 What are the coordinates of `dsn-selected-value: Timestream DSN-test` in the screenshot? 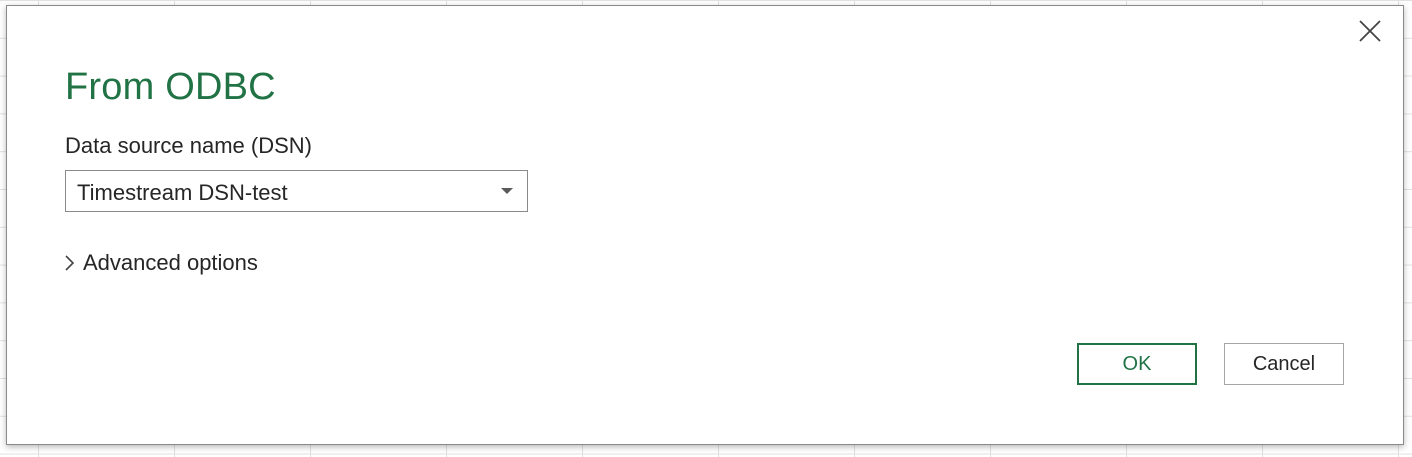 It's located at (182, 192).